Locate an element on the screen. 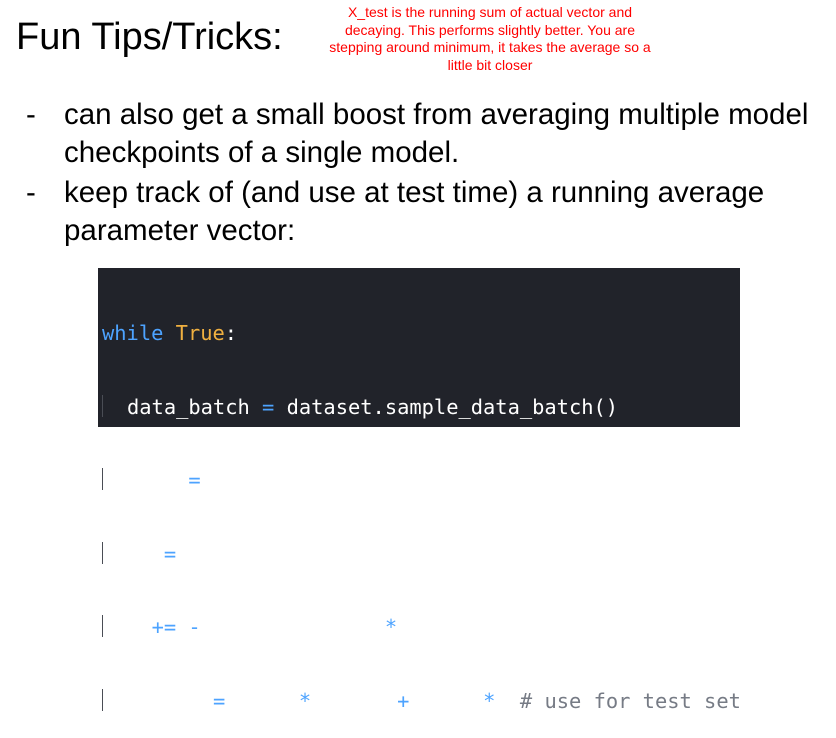 The height and width of the screenshot is (738, 836). code-text: learning_rate is located at coordinates (292, 627).